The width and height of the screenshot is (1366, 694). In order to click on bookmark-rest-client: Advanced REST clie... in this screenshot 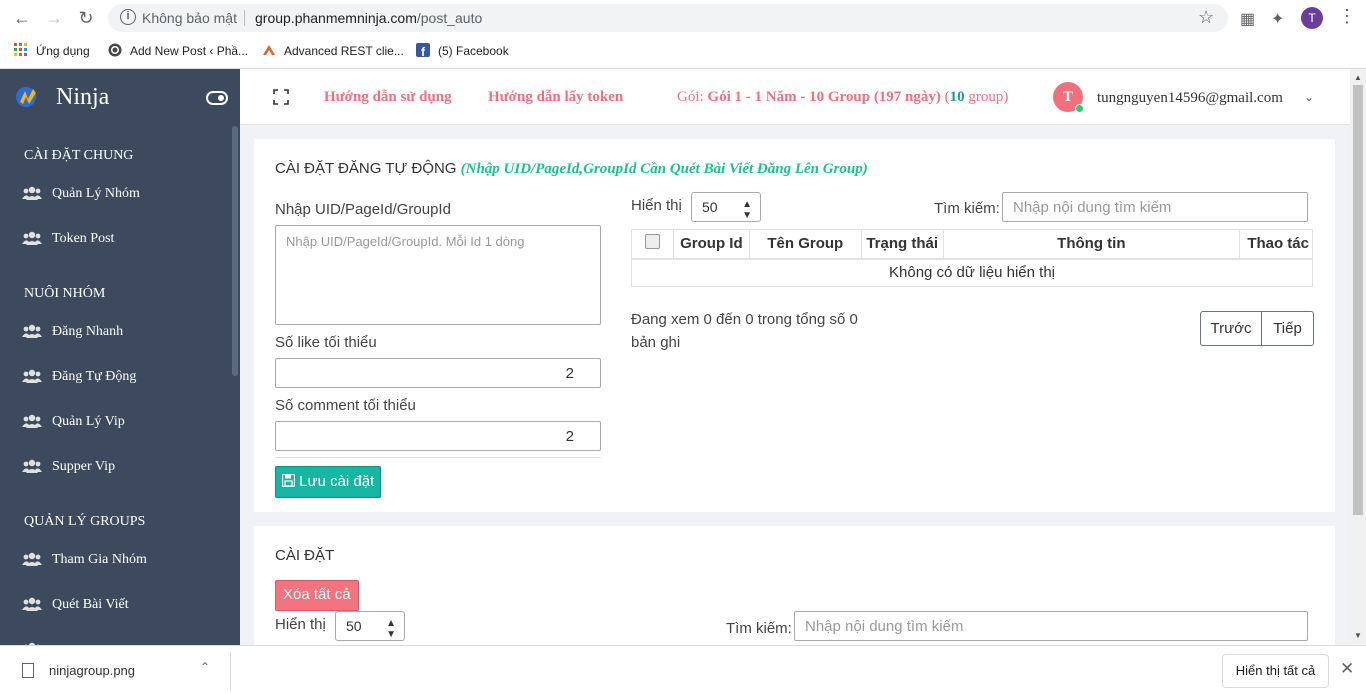, I will do `click(333, 51)`.